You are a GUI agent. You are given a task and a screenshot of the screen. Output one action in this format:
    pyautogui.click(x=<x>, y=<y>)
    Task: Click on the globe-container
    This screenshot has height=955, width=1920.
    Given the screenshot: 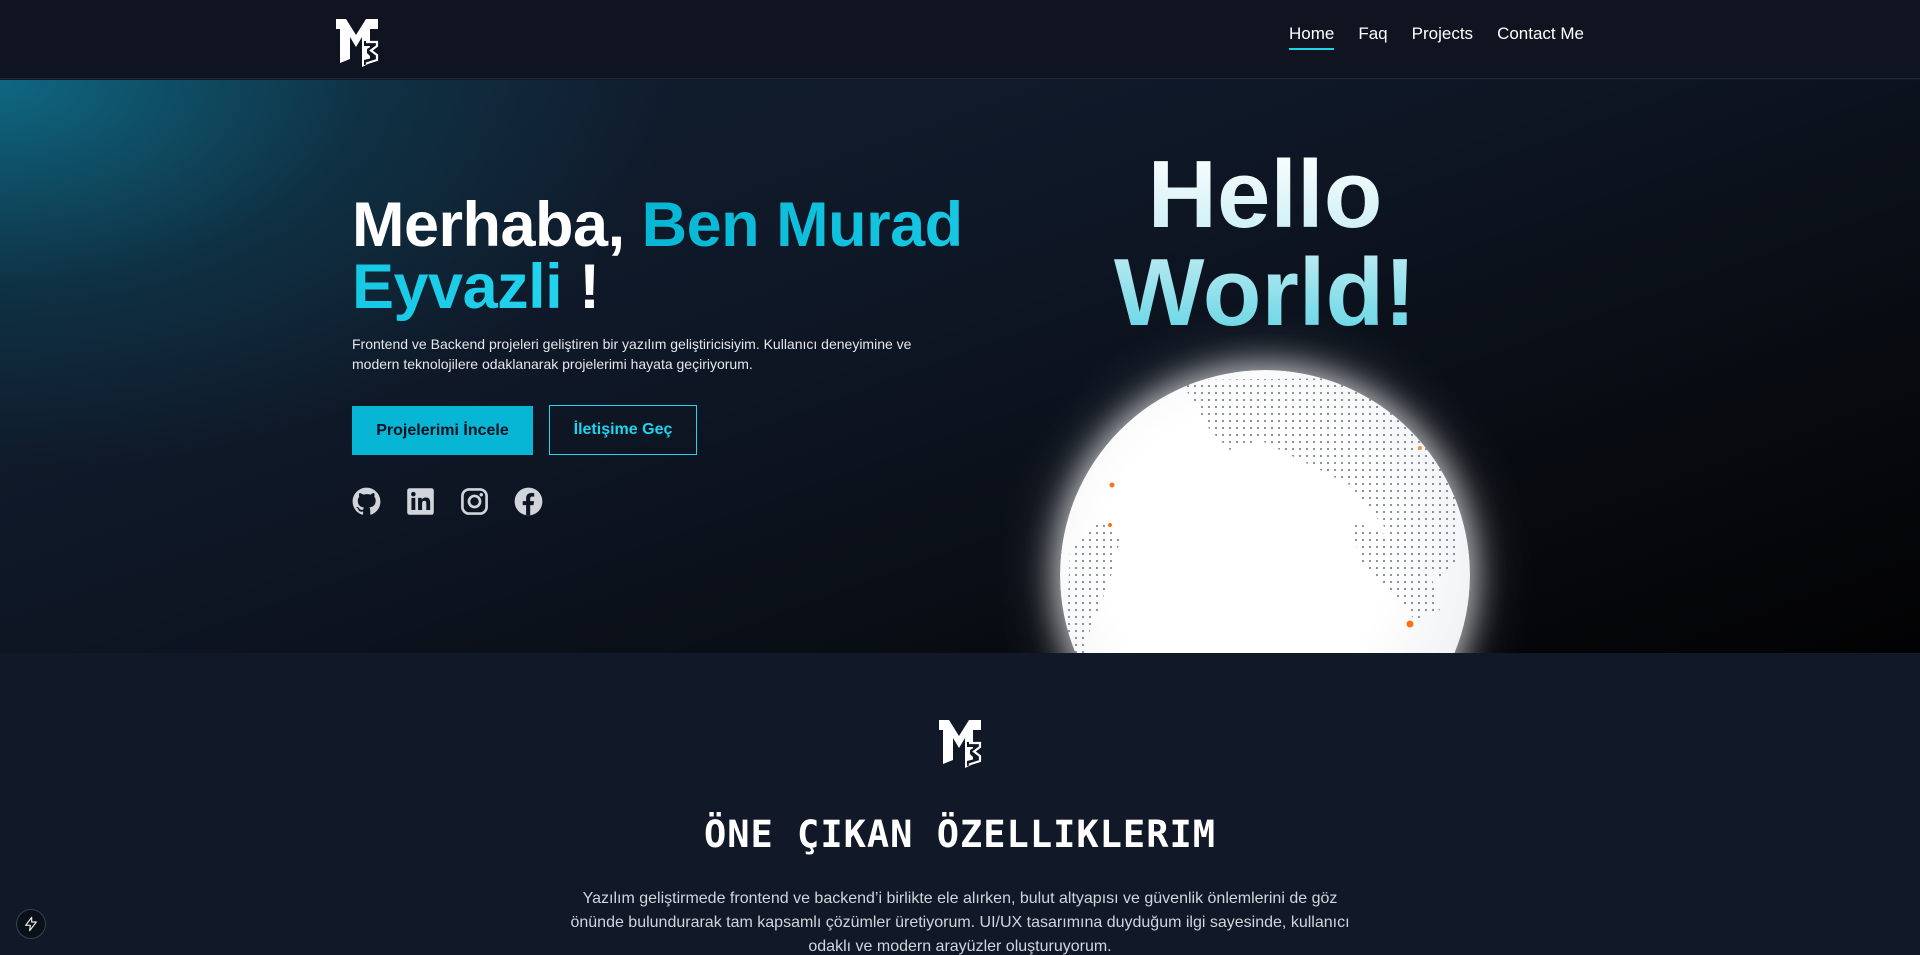 What is the action you would take?
    pyautogui.click(x=1280, y=466)
    